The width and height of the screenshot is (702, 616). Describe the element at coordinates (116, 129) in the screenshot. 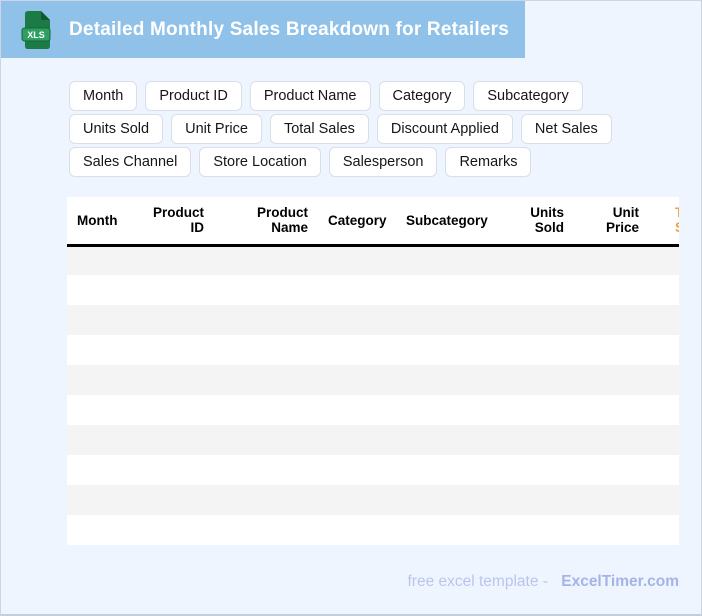

I see `chip-units-sold: Units Sold` at that location.